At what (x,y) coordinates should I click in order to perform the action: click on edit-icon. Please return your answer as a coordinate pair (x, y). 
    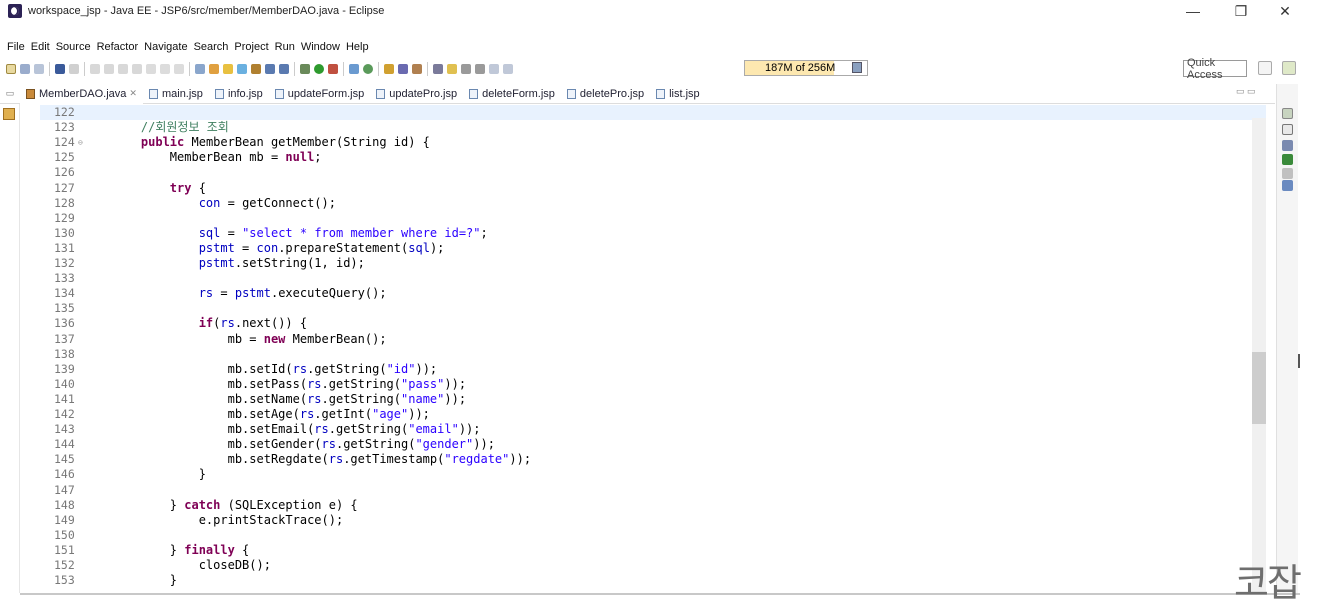
    Looking at the image, I should click on (242, 69).